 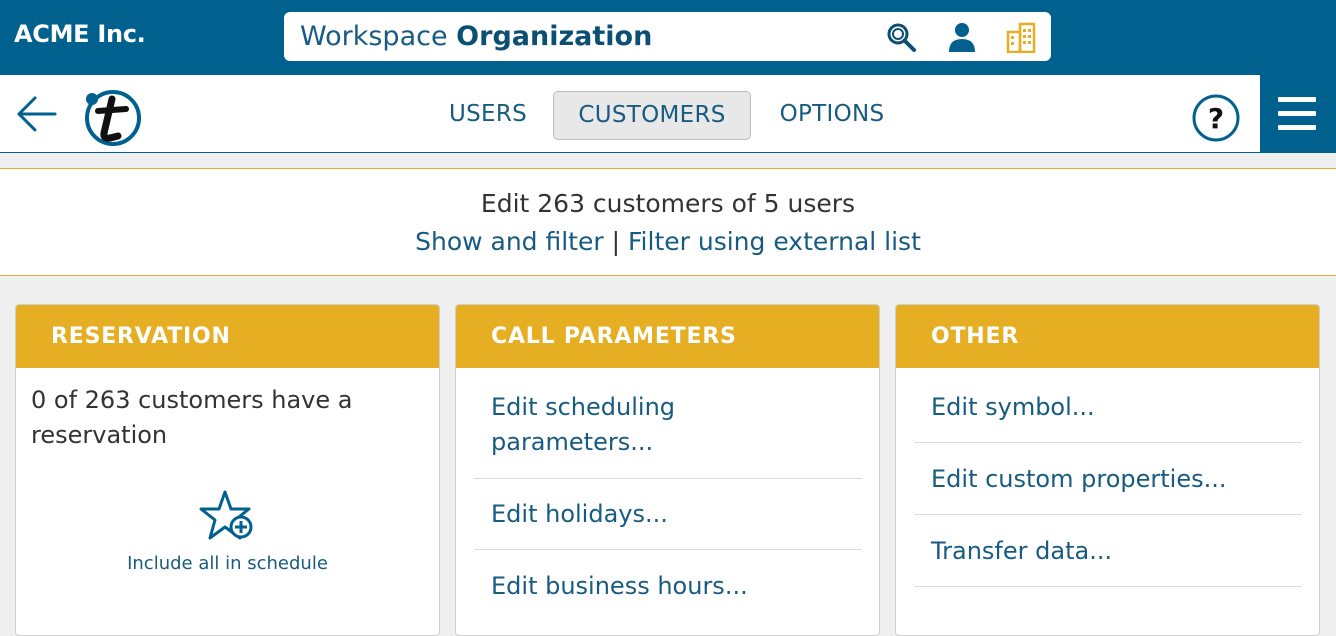 I want to click on help-label: ?, so click(x=1216, y=118).